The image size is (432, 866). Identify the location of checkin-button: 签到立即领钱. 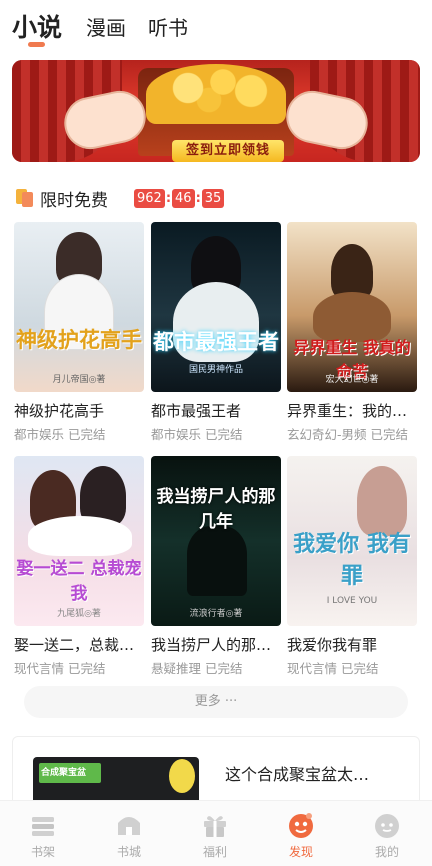
(228, 151).